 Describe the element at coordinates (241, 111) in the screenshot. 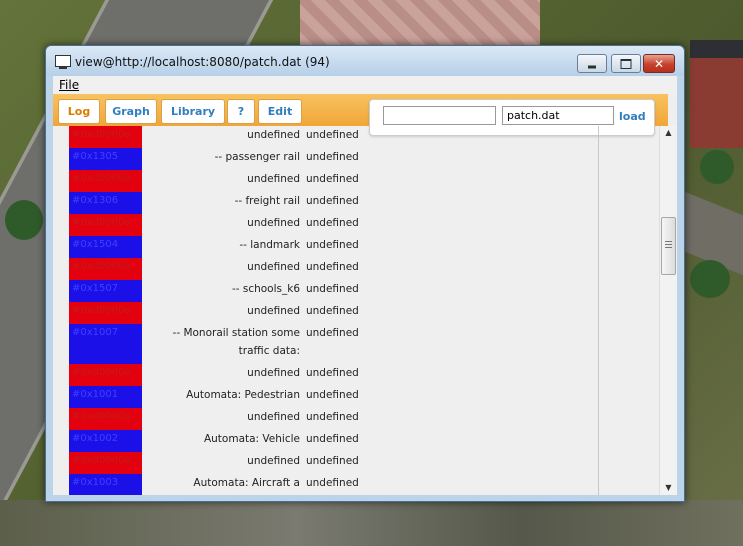

I see `tab-help: ?` at that location.